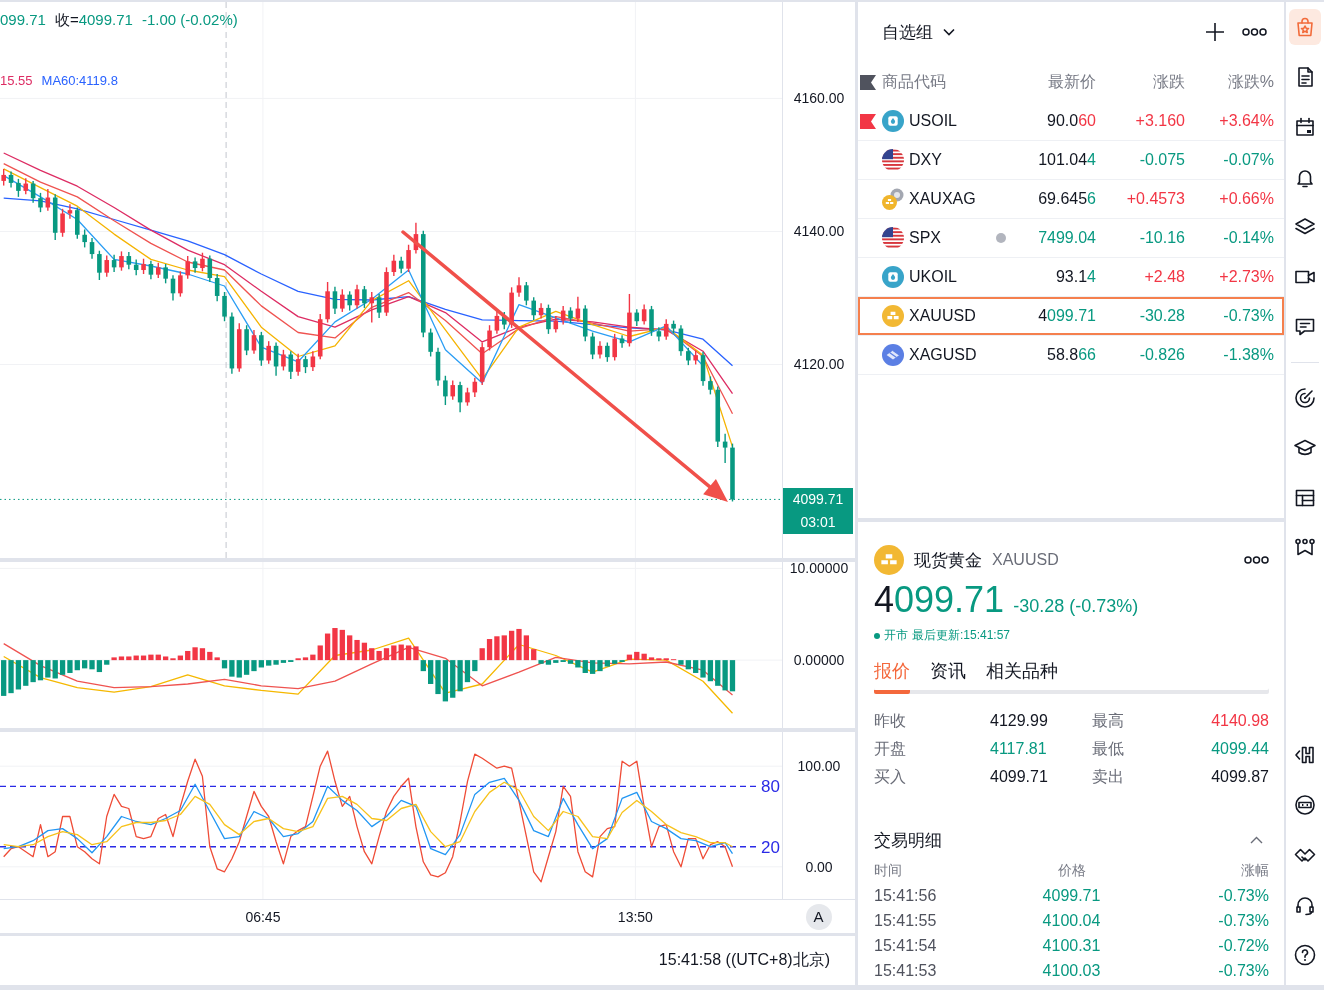 This screenshot has width=1324, height=990. What do you see at coordinates (893, 277) in the screenshot?
I see `drop-icon` at bounding box center [893, 277].